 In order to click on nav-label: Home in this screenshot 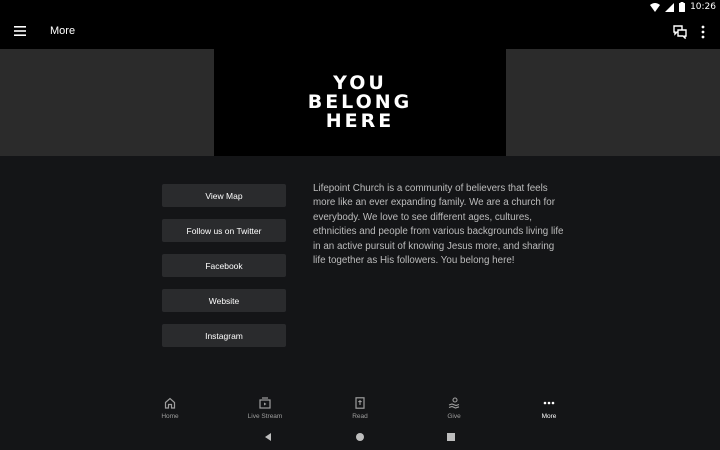, I will do `click(170, 416)`.